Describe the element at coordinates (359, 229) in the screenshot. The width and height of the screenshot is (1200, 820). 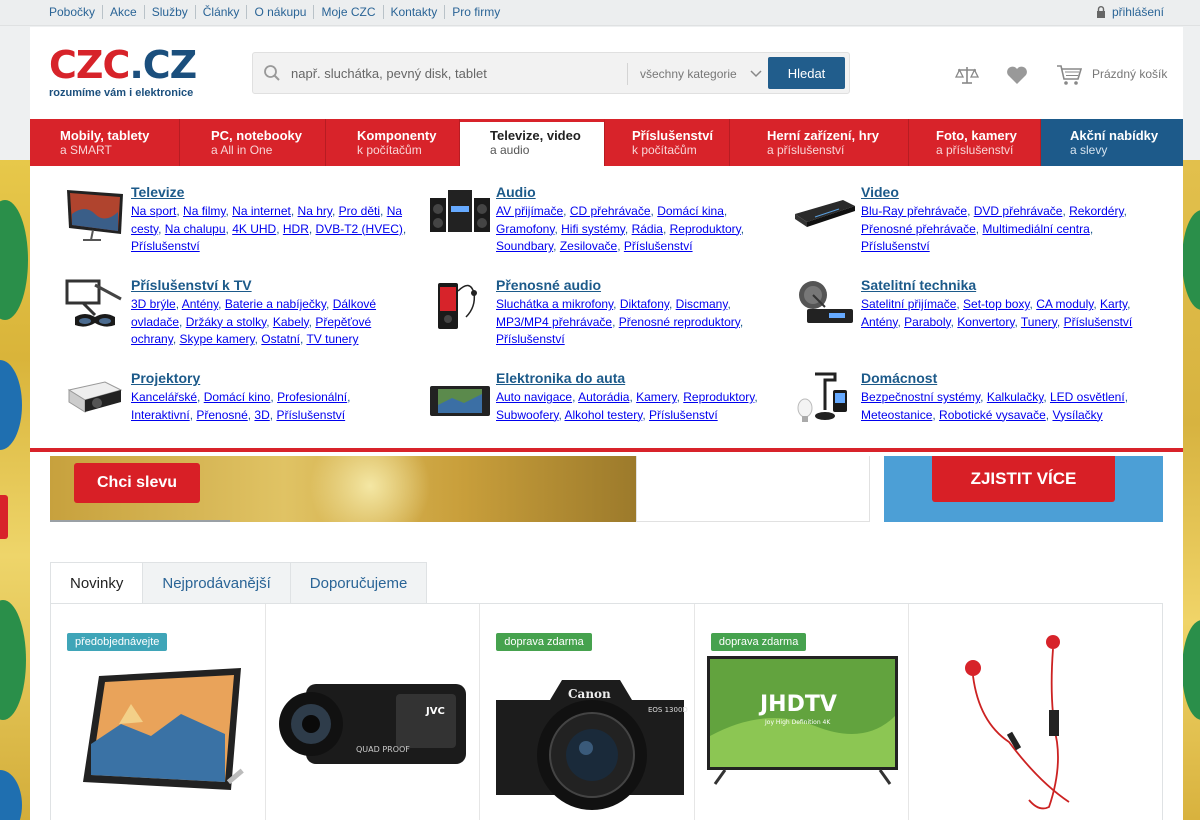
I see `link-dvb-t2: DVB-T2 (HVEC)` at that location.